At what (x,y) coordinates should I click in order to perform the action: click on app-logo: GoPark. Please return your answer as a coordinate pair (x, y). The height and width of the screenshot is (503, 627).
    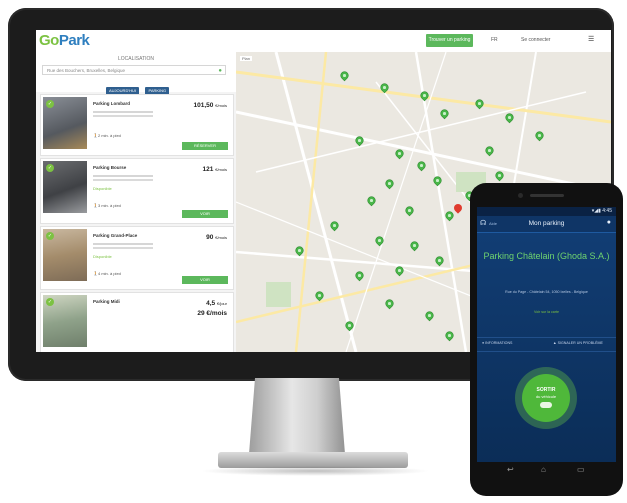
    Looking at the image, I should click on (64, 40).